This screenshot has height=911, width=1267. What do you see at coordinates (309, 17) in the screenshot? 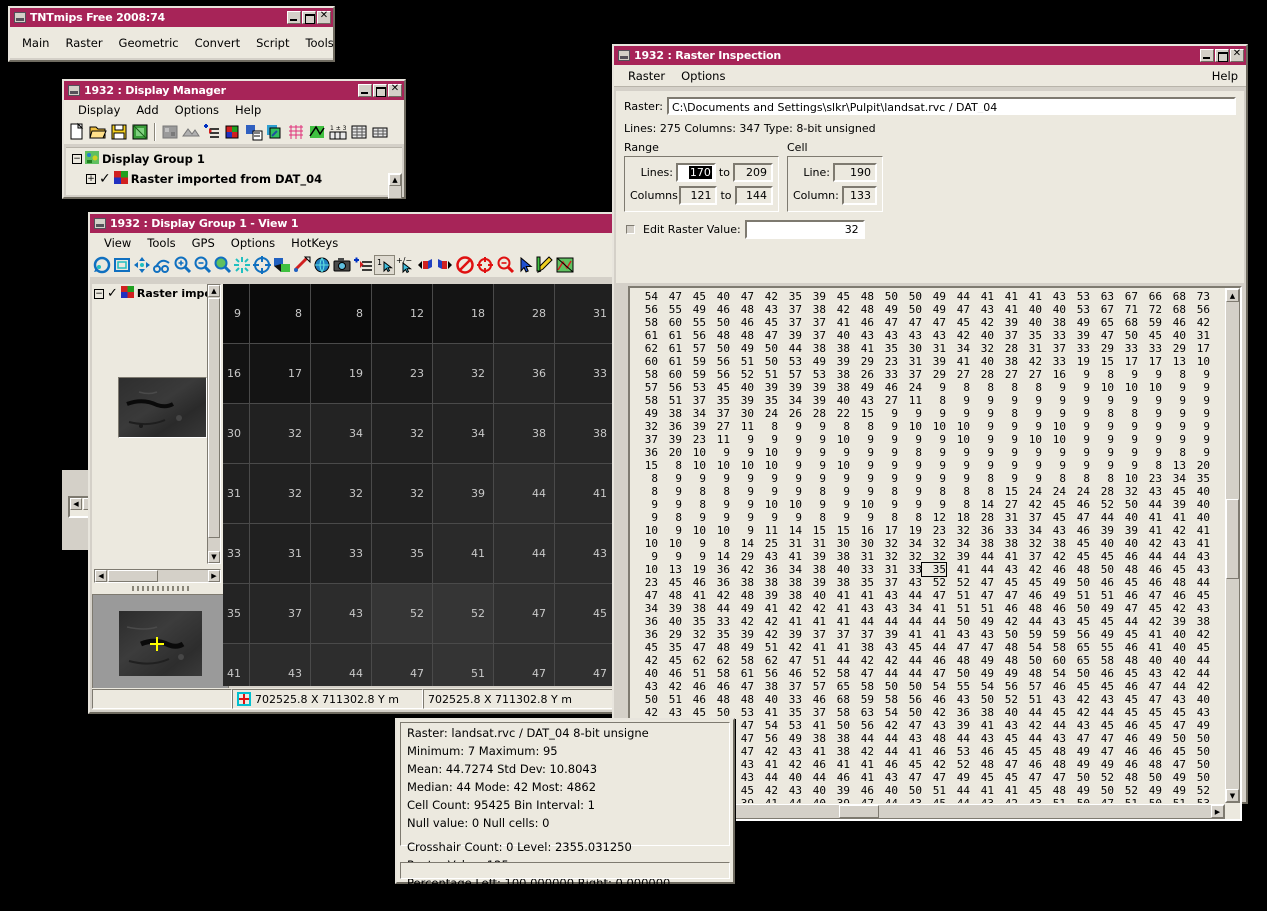
I see `maximize-button` at bounding box center [309, 17].